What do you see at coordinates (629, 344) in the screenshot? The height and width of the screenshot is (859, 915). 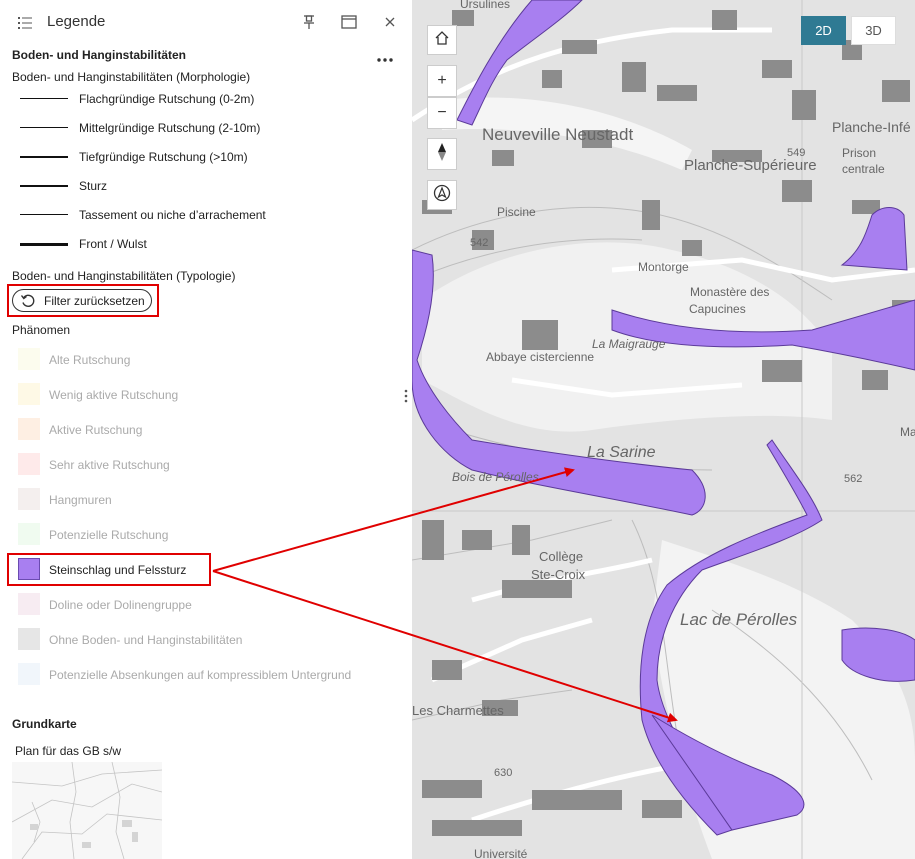 I see `map-label: La Maigrauge` at bounding box center [629, 344].